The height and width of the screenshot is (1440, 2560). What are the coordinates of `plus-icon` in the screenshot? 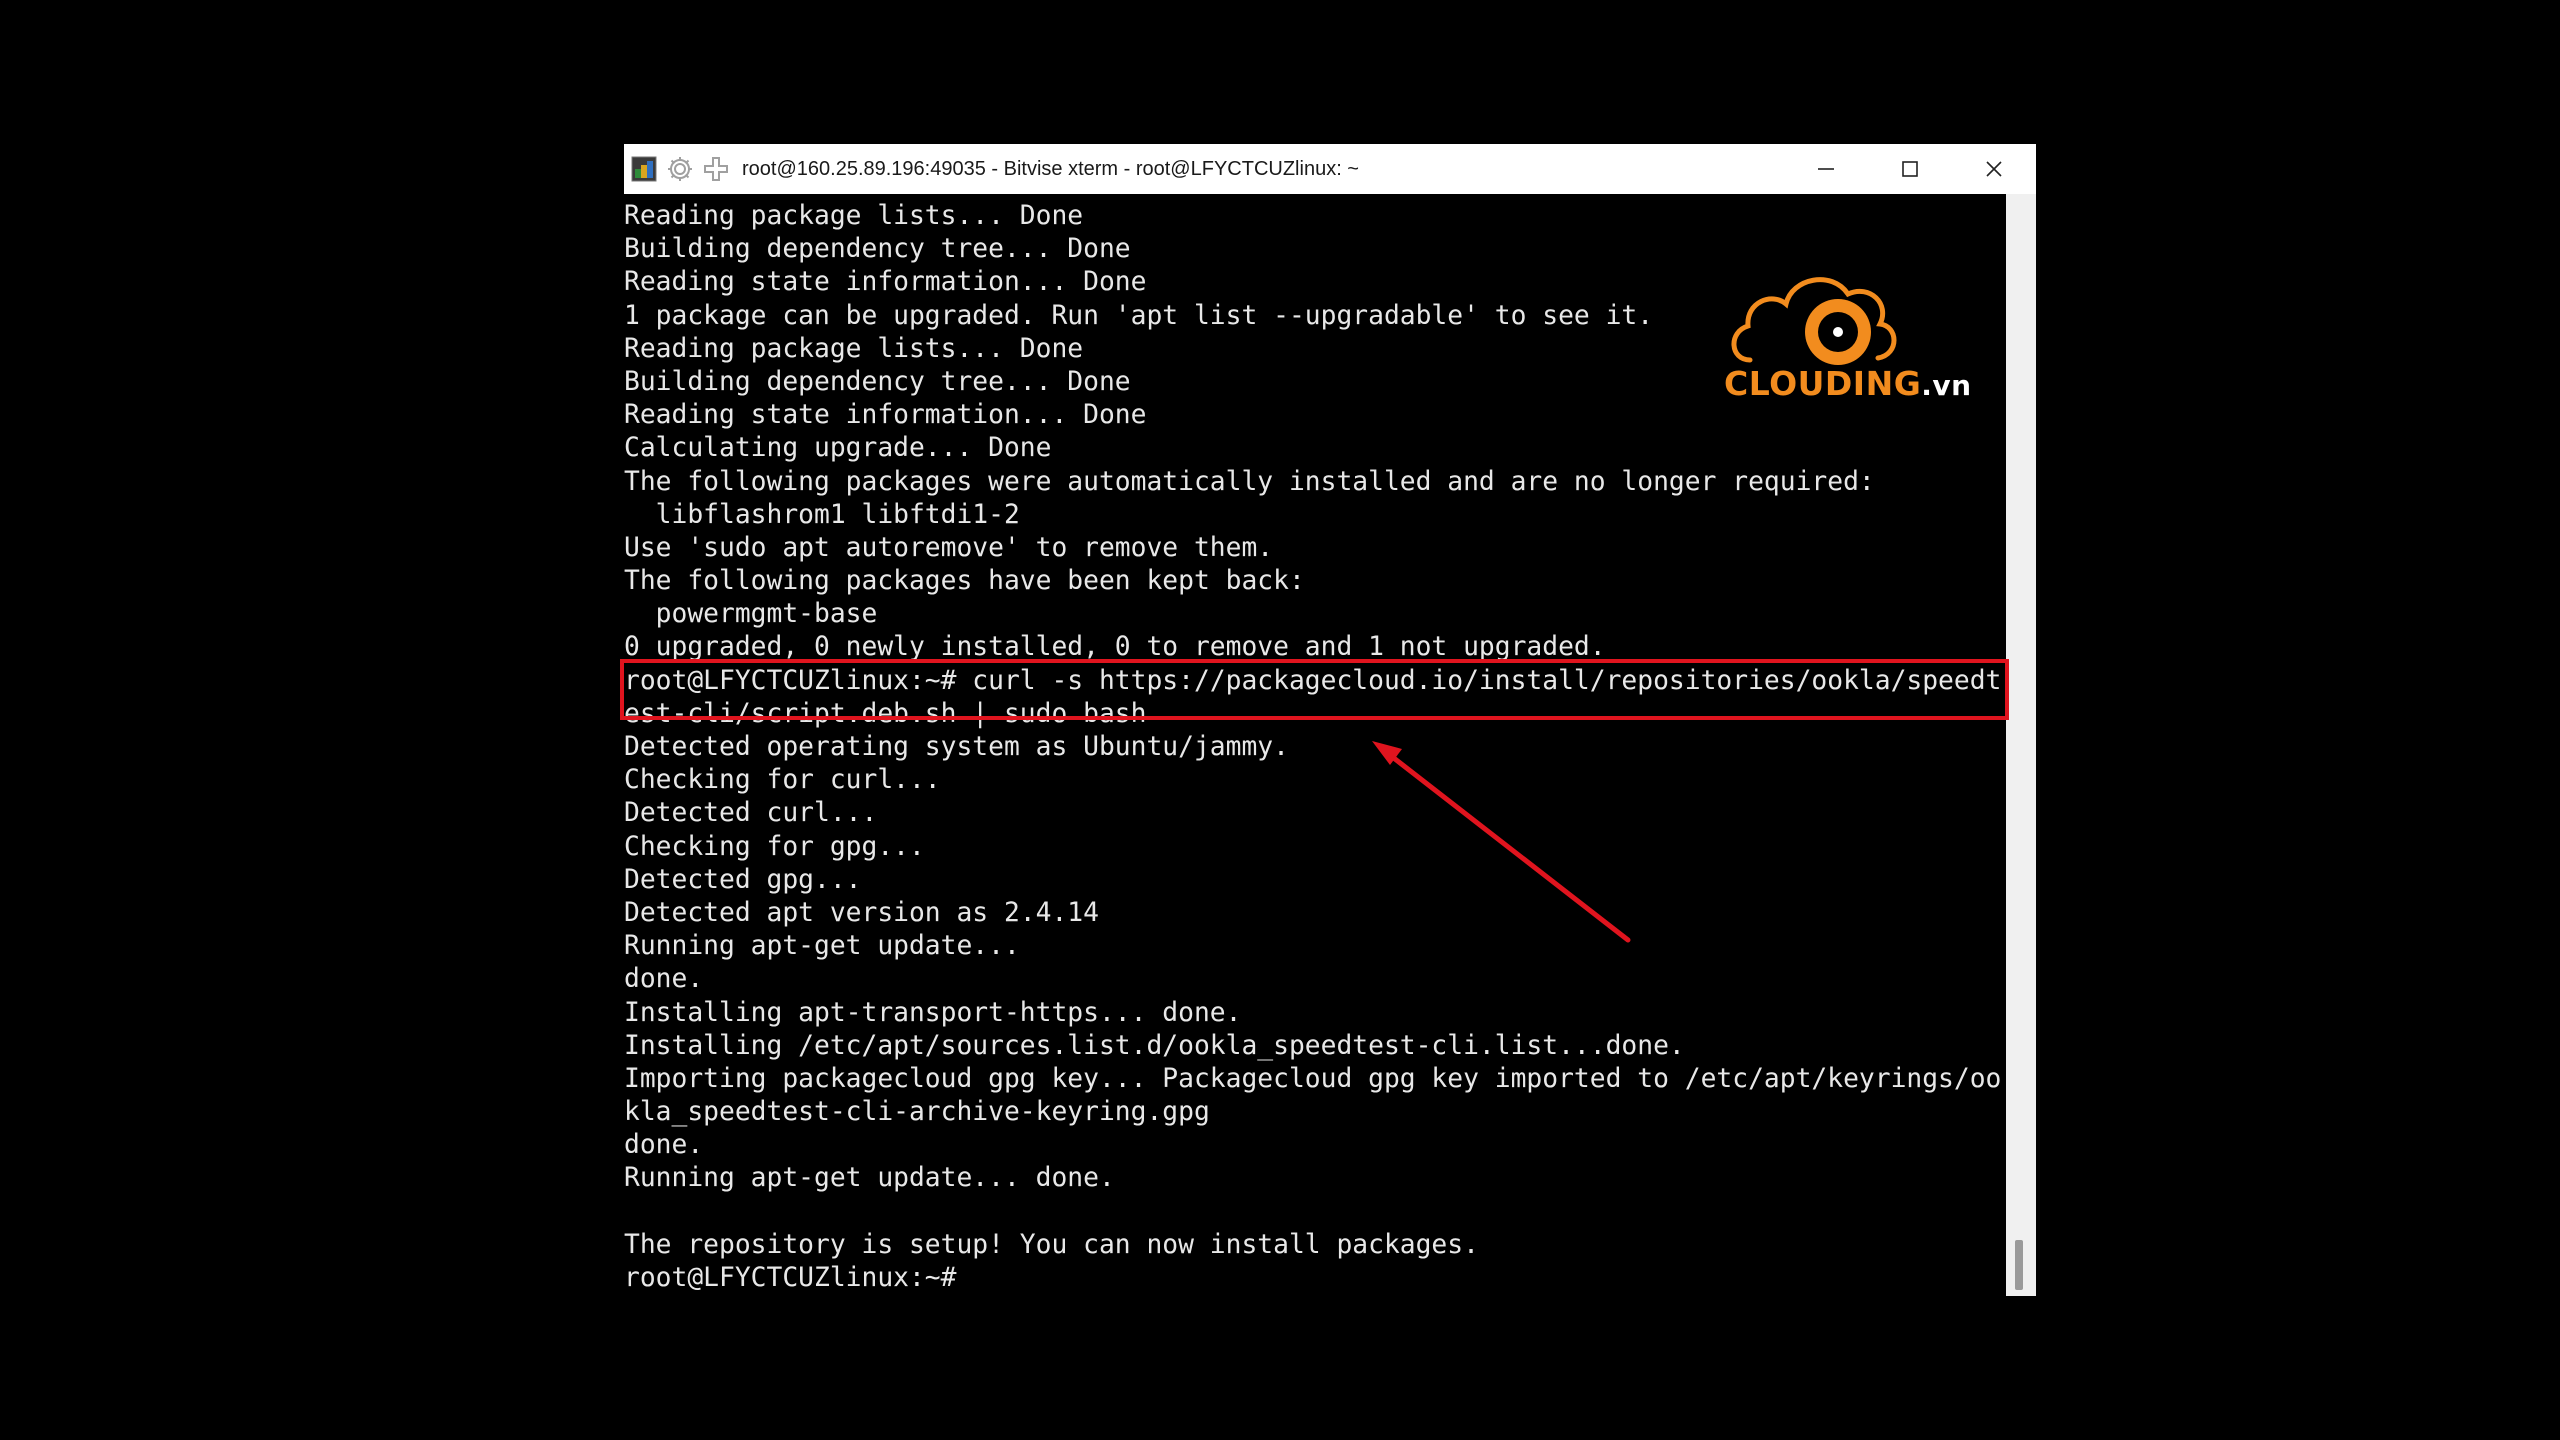 It's located at (716, 169).